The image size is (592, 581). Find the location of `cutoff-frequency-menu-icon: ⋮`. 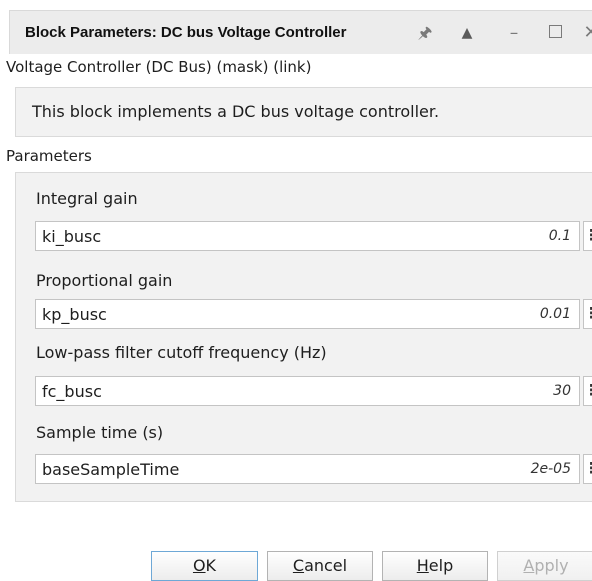

cutoff-frequency-menu-icon: ⋮ is located at coordinates (587, 391).